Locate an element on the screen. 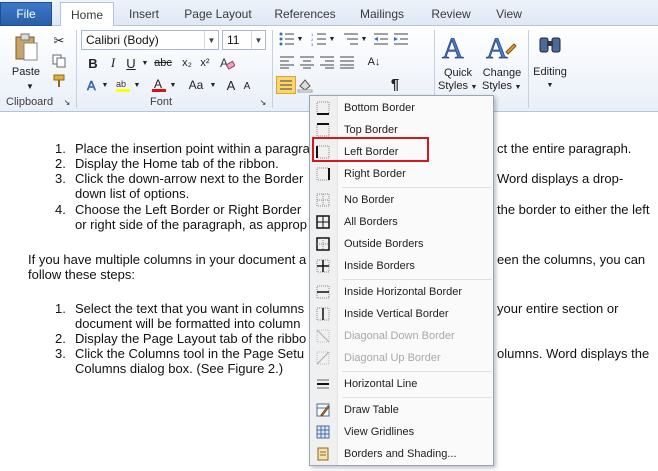 The width and height of the screenshot is (658, 471). menu-item-diagonal-up-border: Diagonal Up Border is located at coordinates (401, 358).